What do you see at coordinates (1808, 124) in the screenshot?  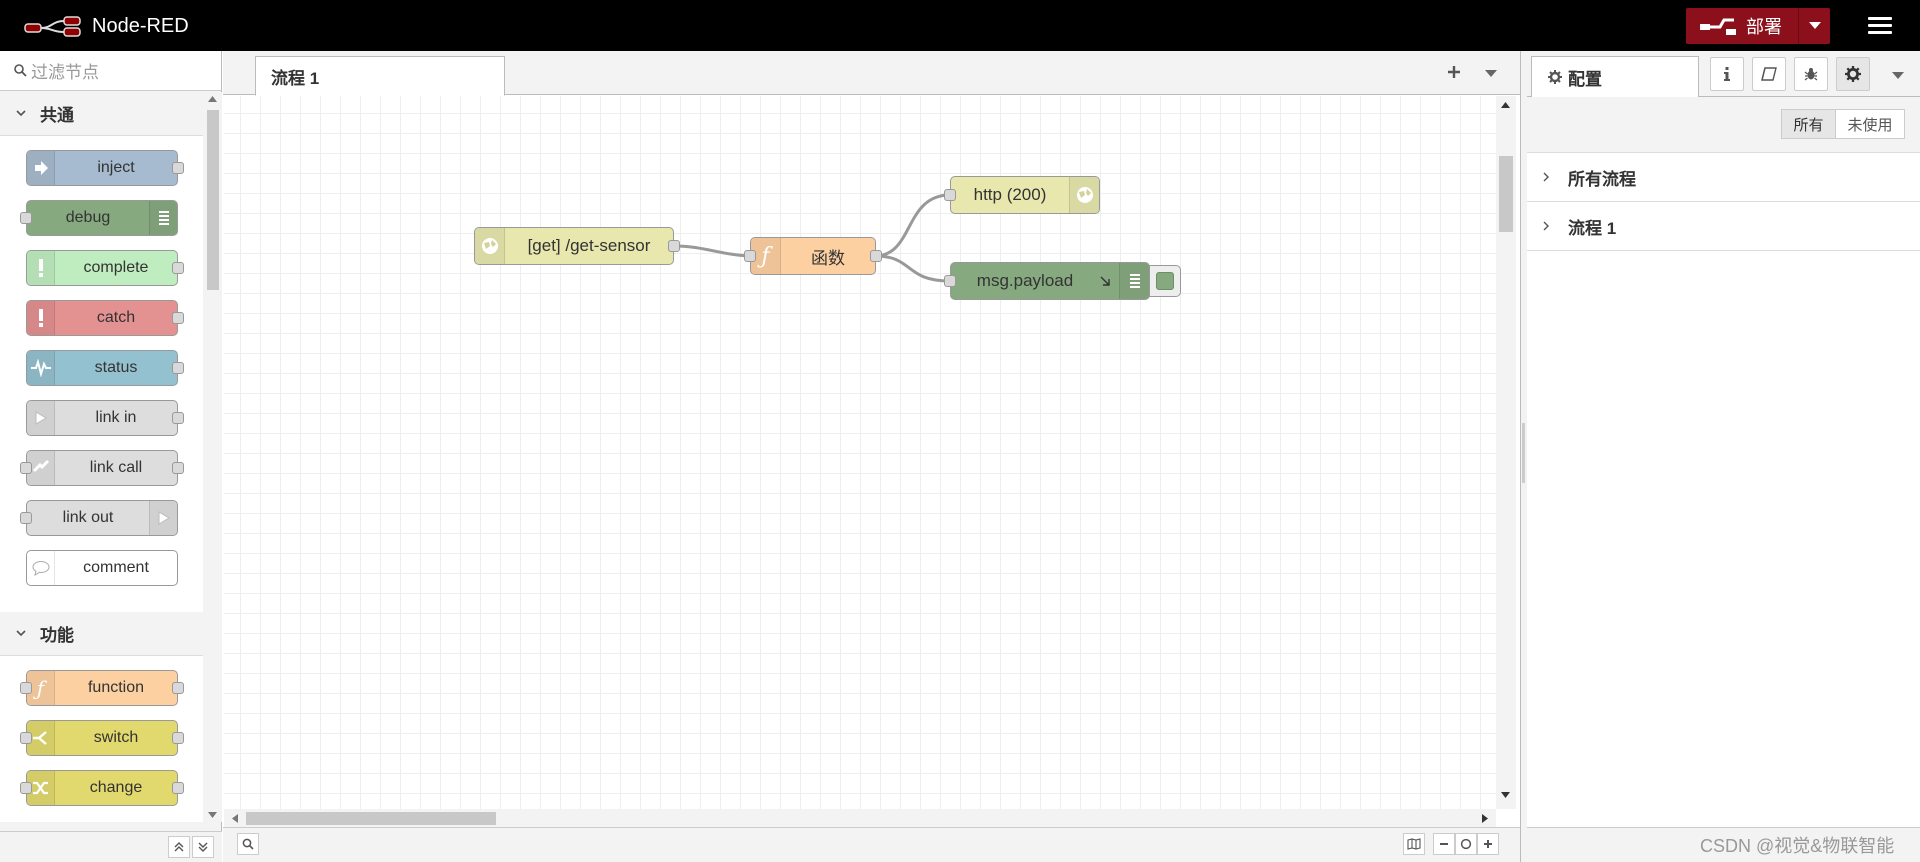 I see `filter-all-button: 所有` at bounding box center [1808, 124].